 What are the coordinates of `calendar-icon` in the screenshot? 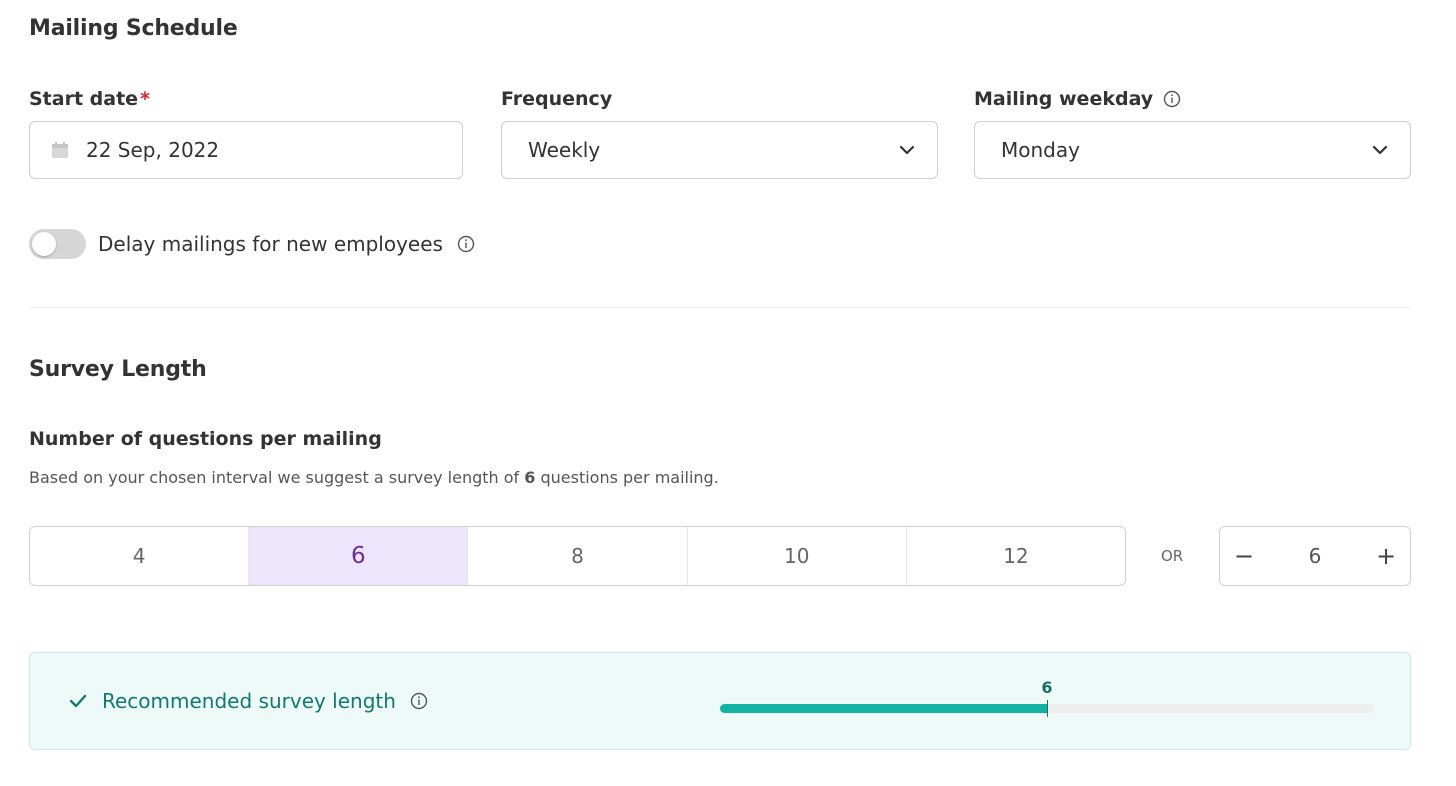 It's located at (60, 150).